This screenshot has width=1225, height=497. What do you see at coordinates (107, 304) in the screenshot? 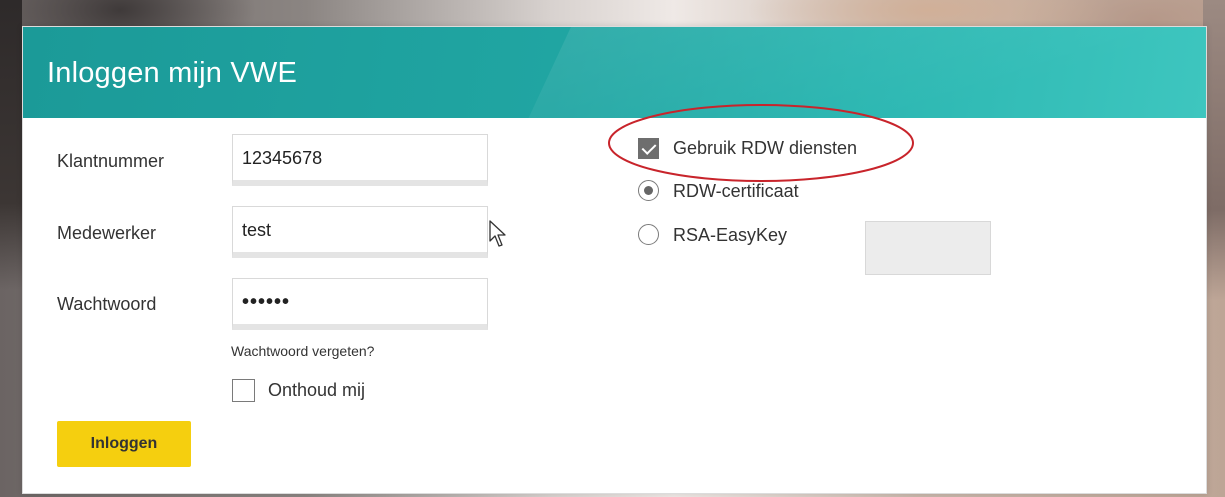
I see `wachtwoord-label: Wachtwoord` at bounding box center [107, 304].